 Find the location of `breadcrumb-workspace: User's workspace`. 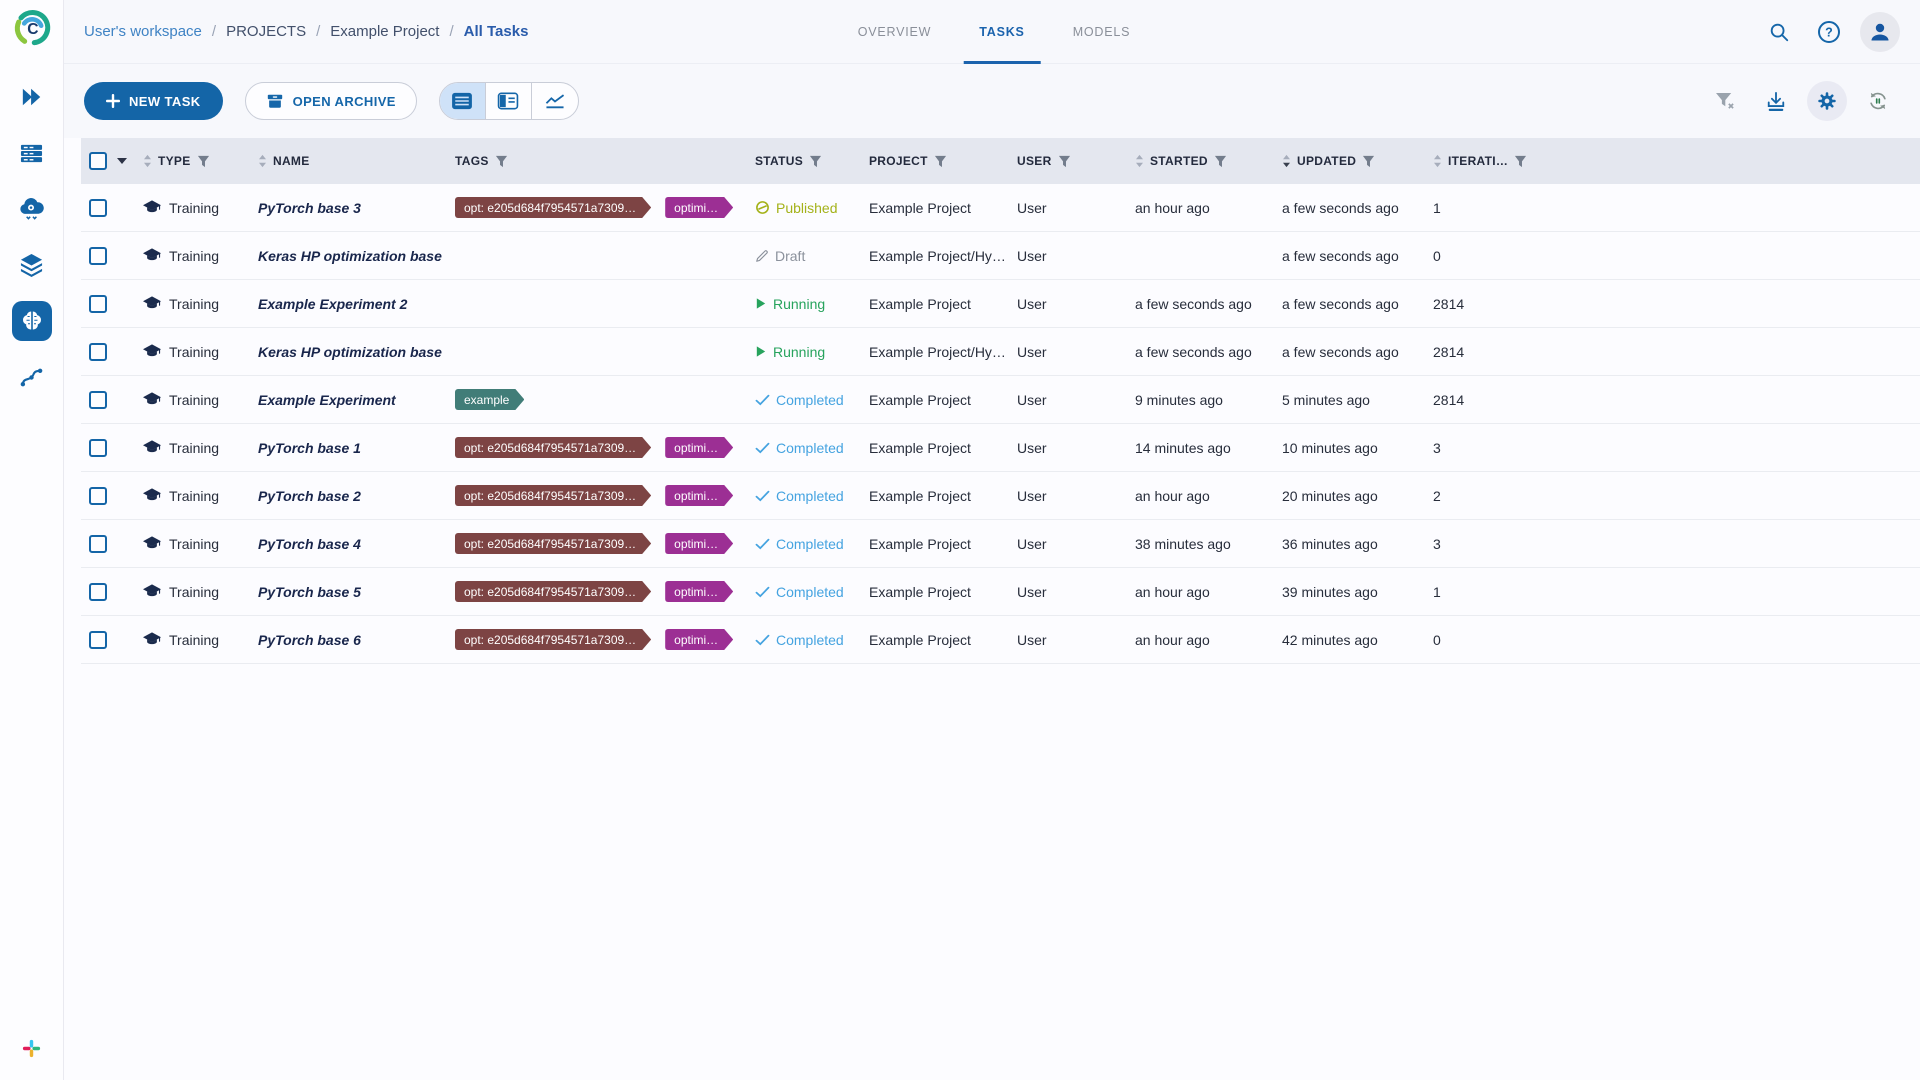

breadcrumb-workspace: User's workspace is located at coordinates (143, 31).